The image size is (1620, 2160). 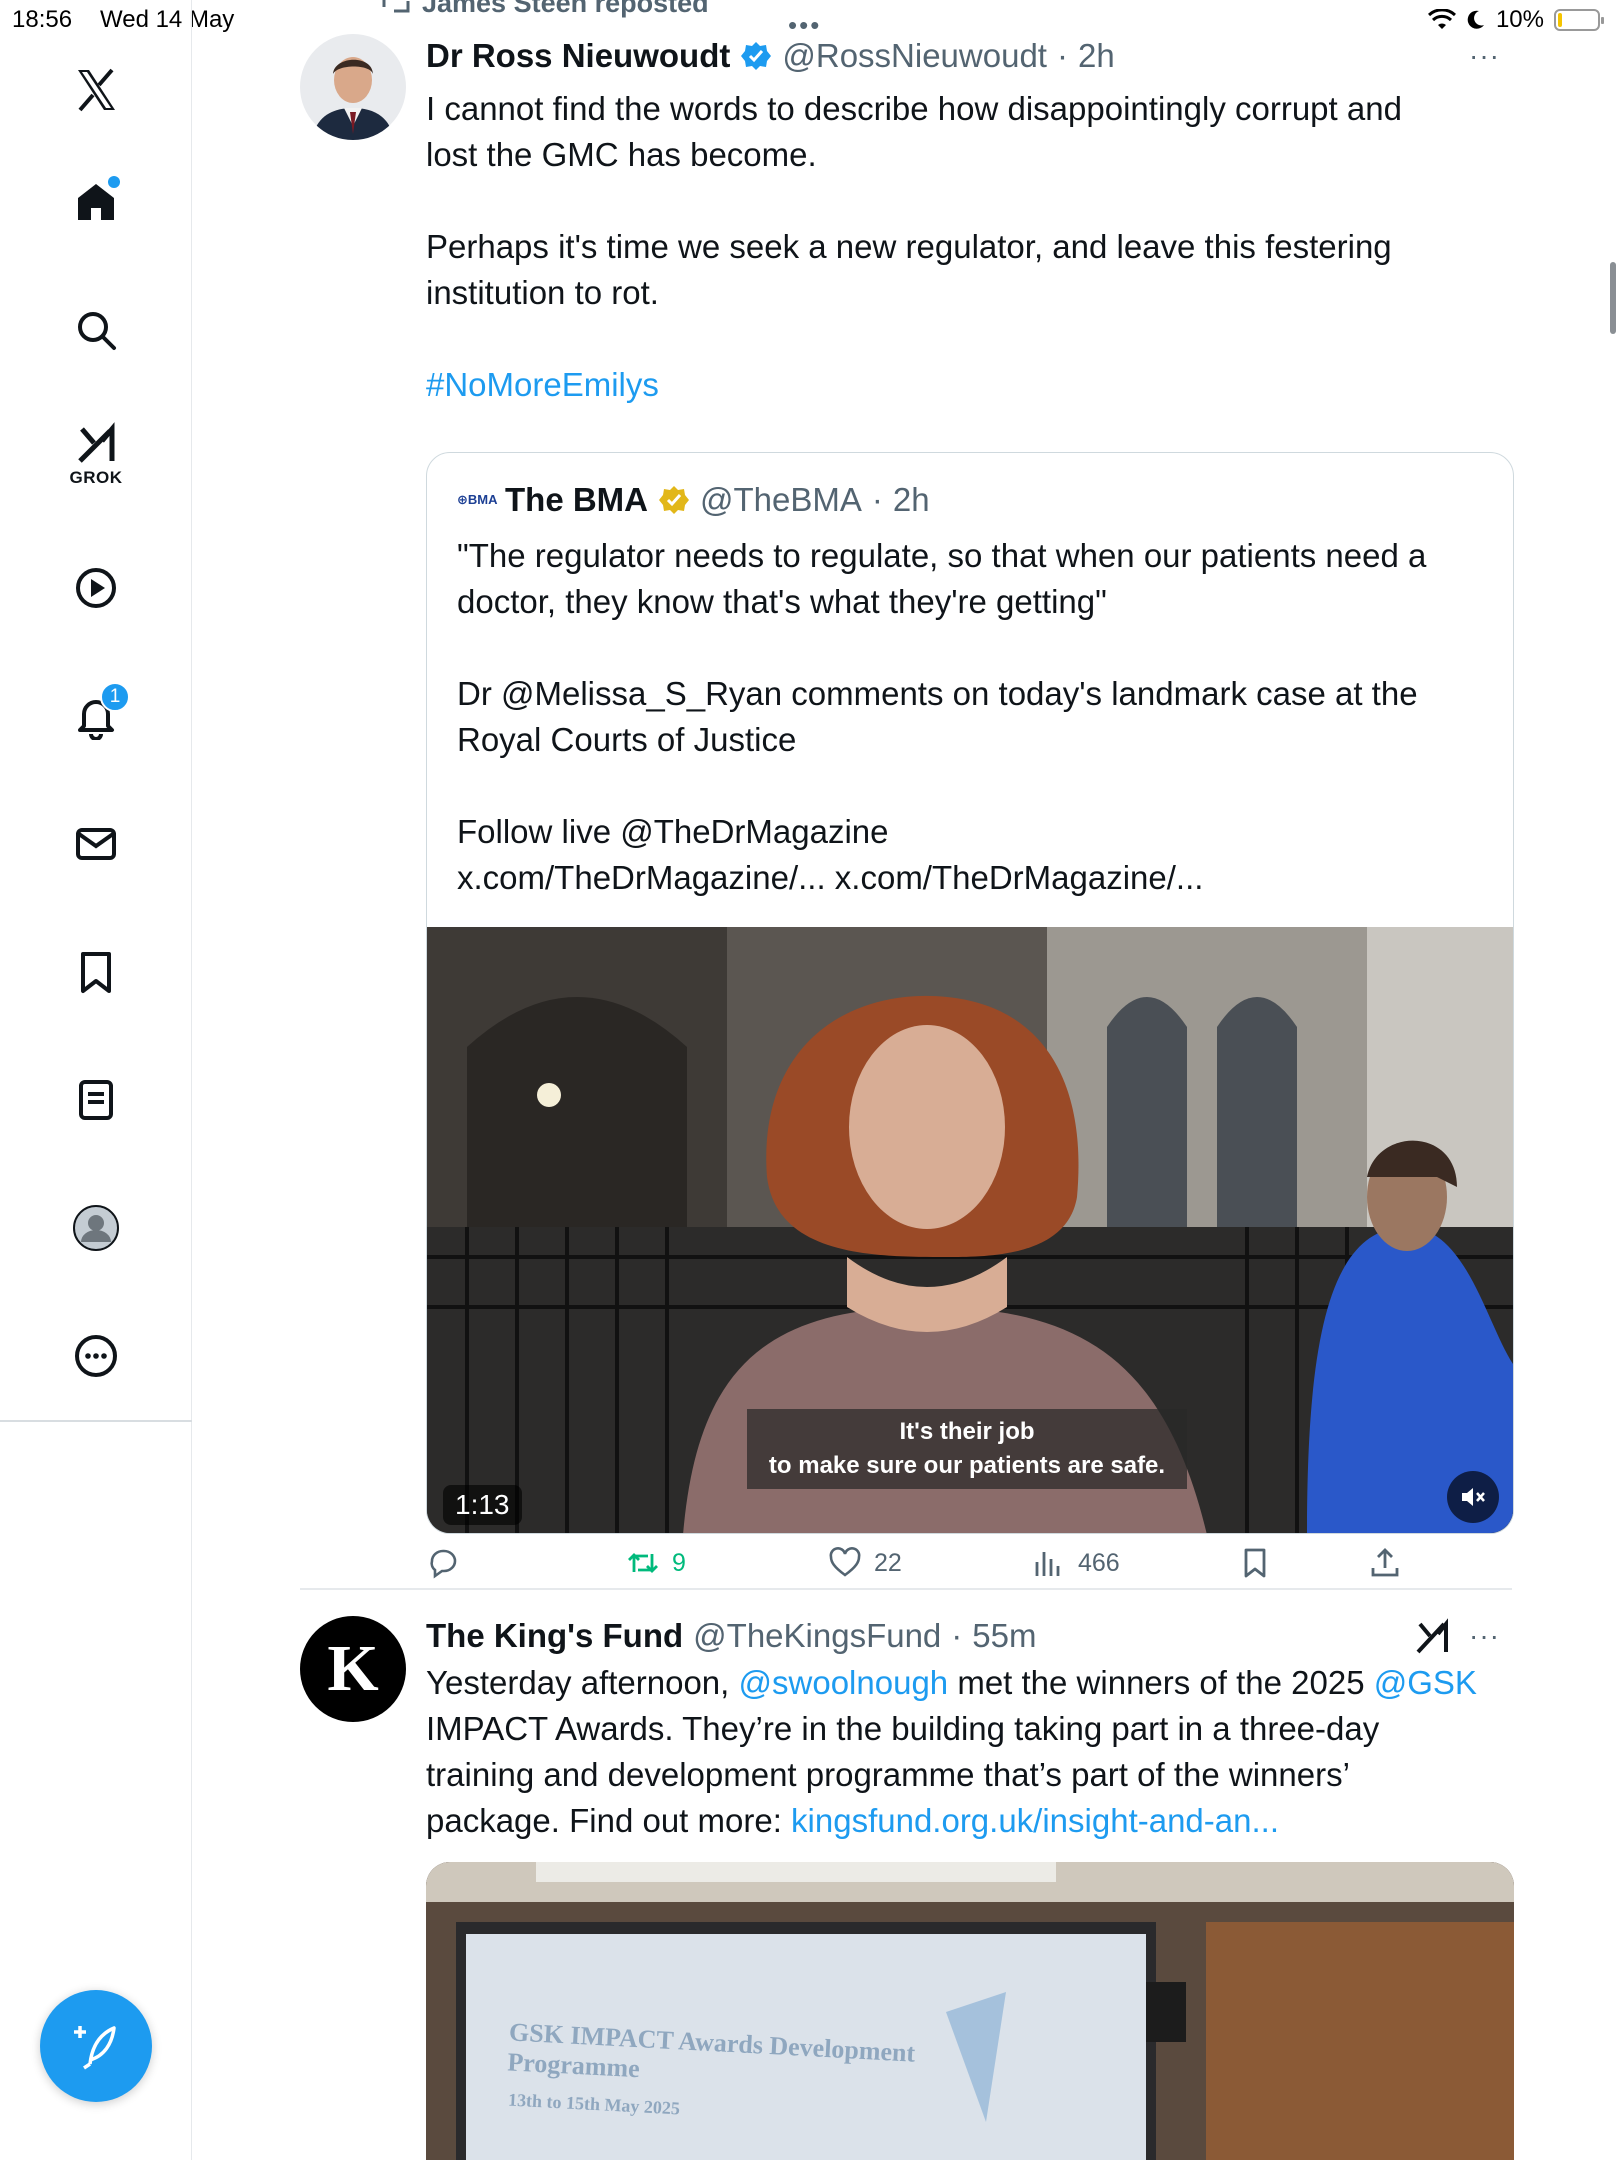 What do you see at coordinates (96, 330) in the screenshot?
I see `search-icon` at bounding box center [96, 330].